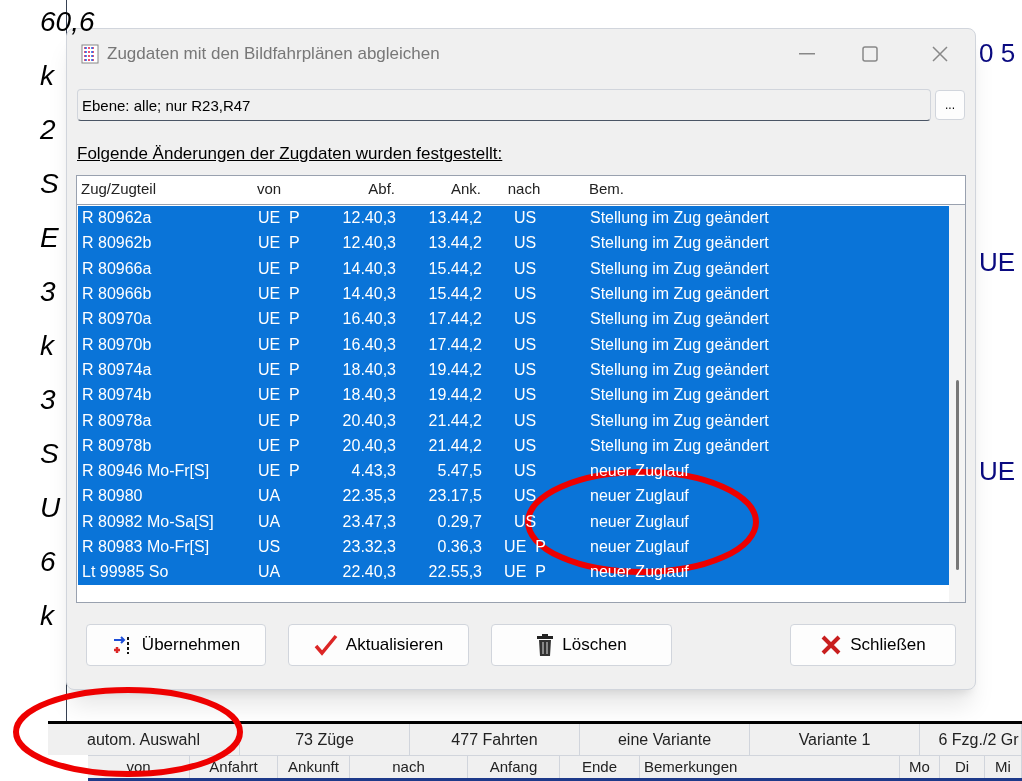 The height and width of the screenshot is (781, 1022). Describe the element at coordinates (454, 572) in the screenshot. I see `list-cell-text: 22.55,3` at that location.